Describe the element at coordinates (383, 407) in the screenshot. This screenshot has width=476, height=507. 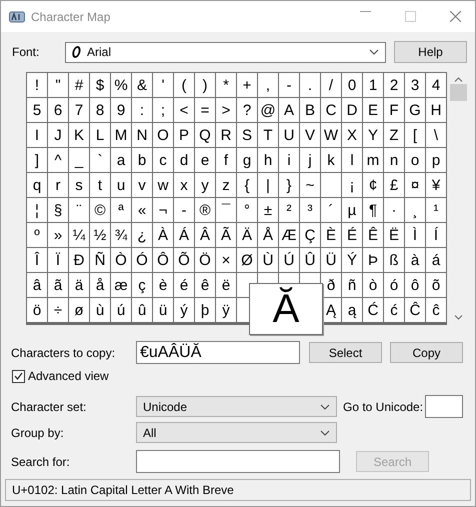
I see `go-to-unicode-label: Go to Unicode:` at that location.